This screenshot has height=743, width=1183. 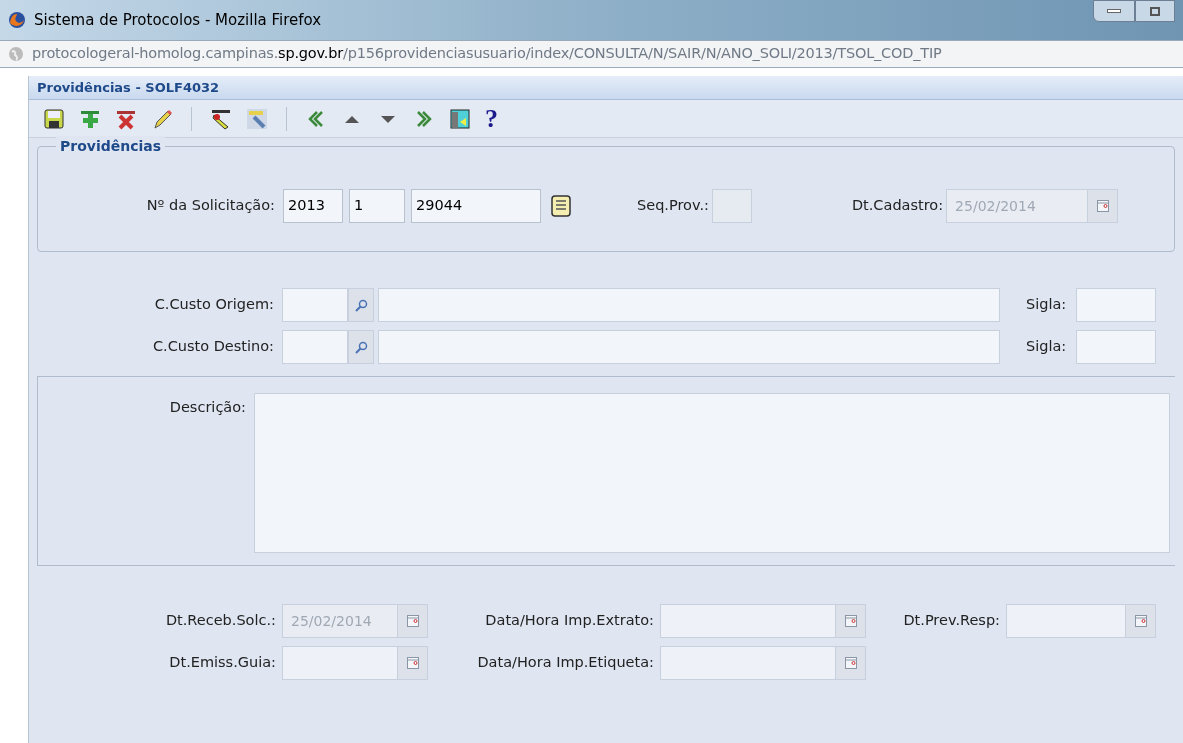 What do you see at coordinates (377, 206) in the screenshot?
I see `type-field: 1` at bounding box center [377, 206].